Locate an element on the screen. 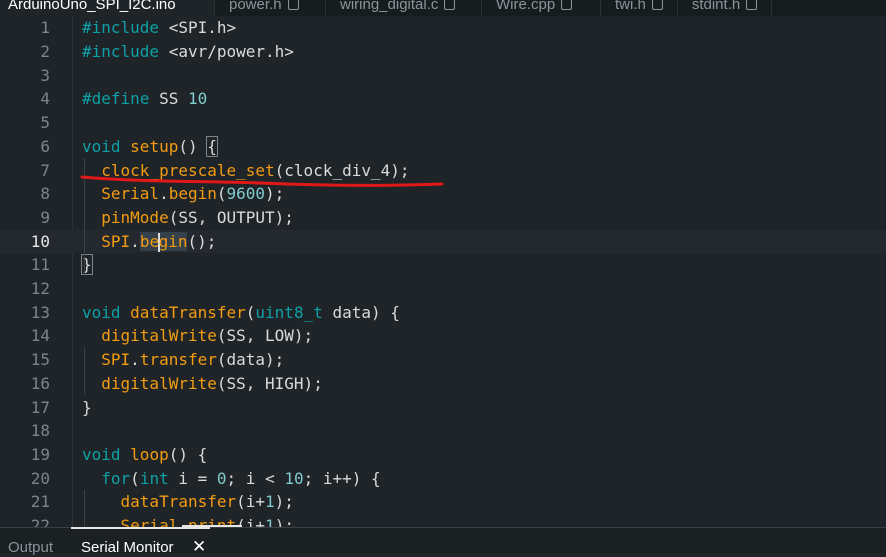 This screenshot has height=557, width=886. bottom-panel: Output Serial Monitor ✕ is located at coordinates (443, 540).